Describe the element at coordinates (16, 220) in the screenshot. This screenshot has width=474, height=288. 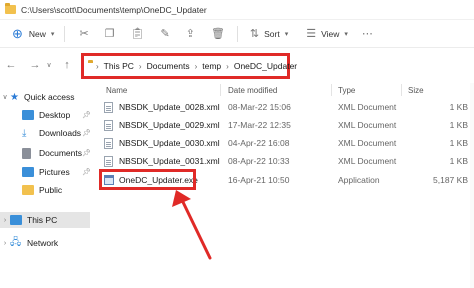
I see `pc-icon` at that location.